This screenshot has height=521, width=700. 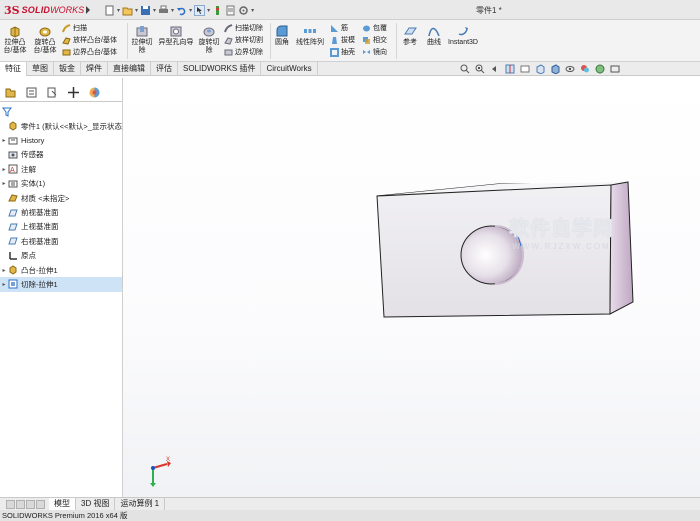 I want to click on reference-geometry-button: 参考, so click(x=410, y=35).